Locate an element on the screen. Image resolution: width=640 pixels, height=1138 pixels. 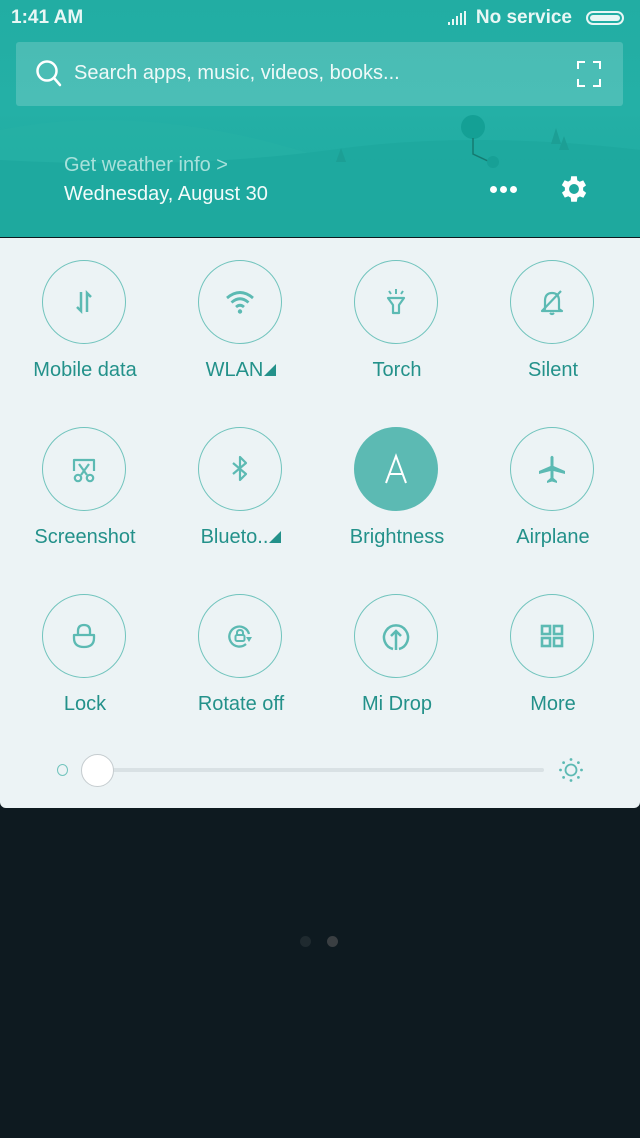
status-time: 1:41 AM is located at coordinates (47, 17).